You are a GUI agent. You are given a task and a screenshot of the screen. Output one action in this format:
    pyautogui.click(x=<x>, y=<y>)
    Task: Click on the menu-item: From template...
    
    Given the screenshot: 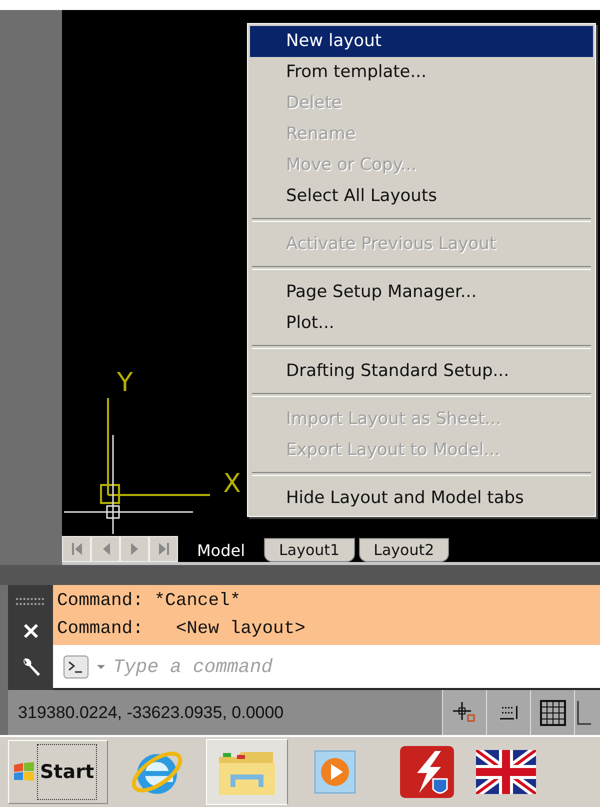 What is the action you would take?
    pyautogui.click(x=421, y=72)
    